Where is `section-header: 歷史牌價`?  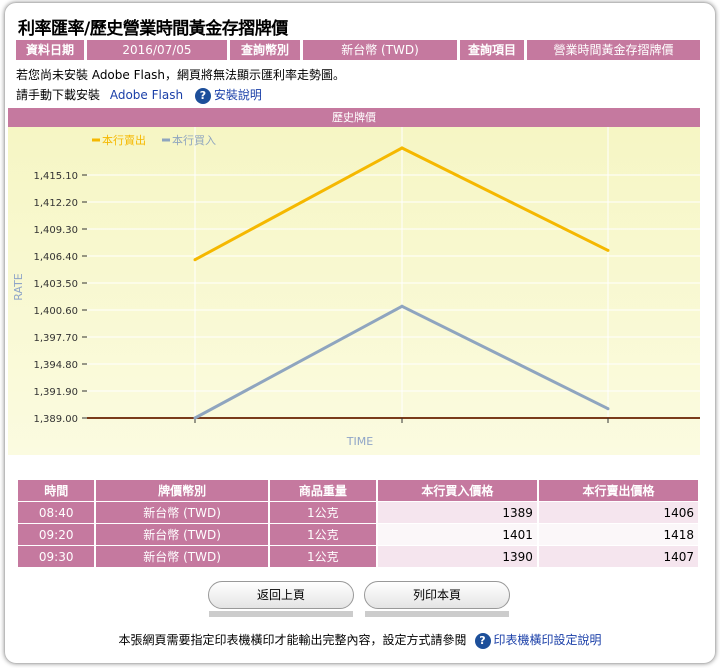
section-header: 歷史牌價 is located at coordinates (354, 117).